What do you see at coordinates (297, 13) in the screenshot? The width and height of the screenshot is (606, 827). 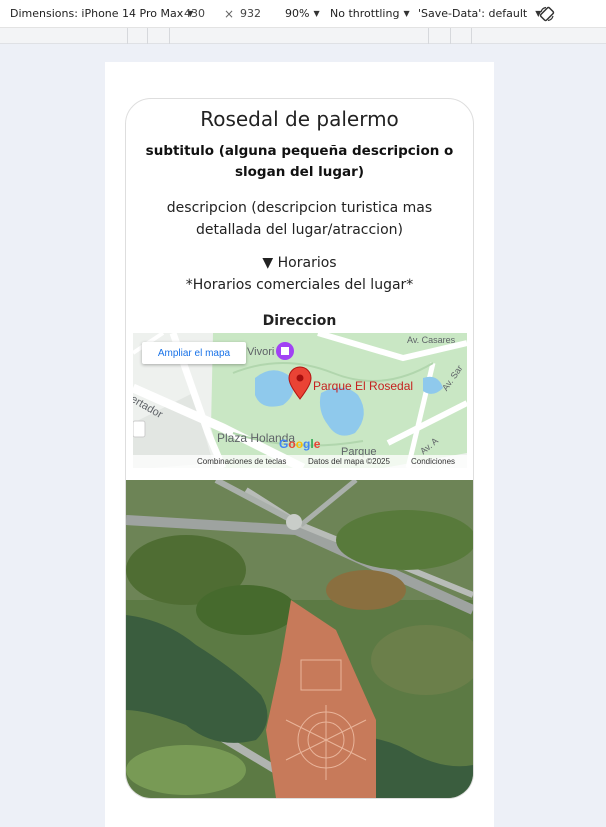 I see `zoom-label: 90%` at bounding box center [297, 13].